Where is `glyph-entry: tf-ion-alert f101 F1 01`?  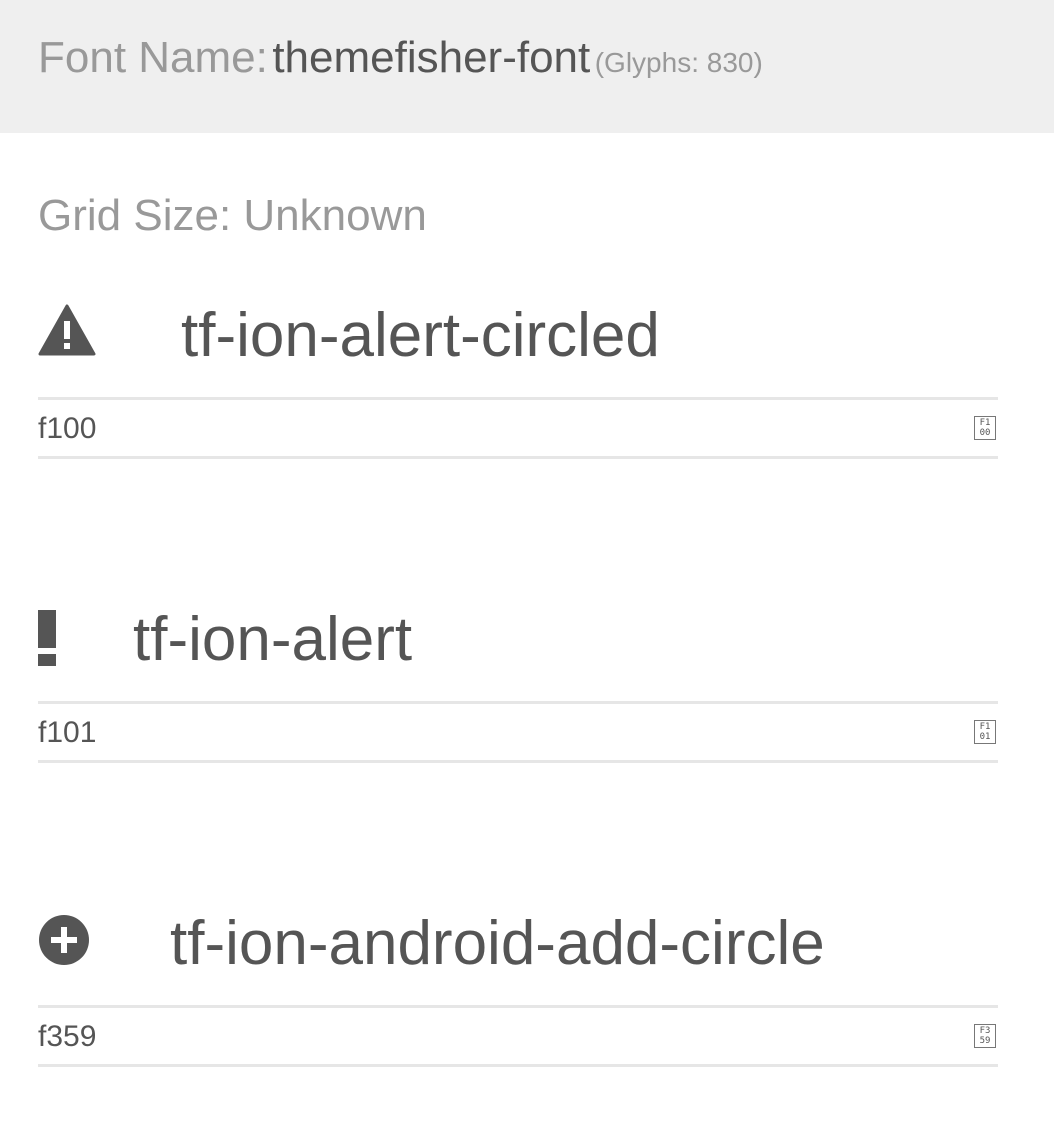 glyph-entry: tf-ion-alert f101 F1 01 is located at coordinates (518, 681).